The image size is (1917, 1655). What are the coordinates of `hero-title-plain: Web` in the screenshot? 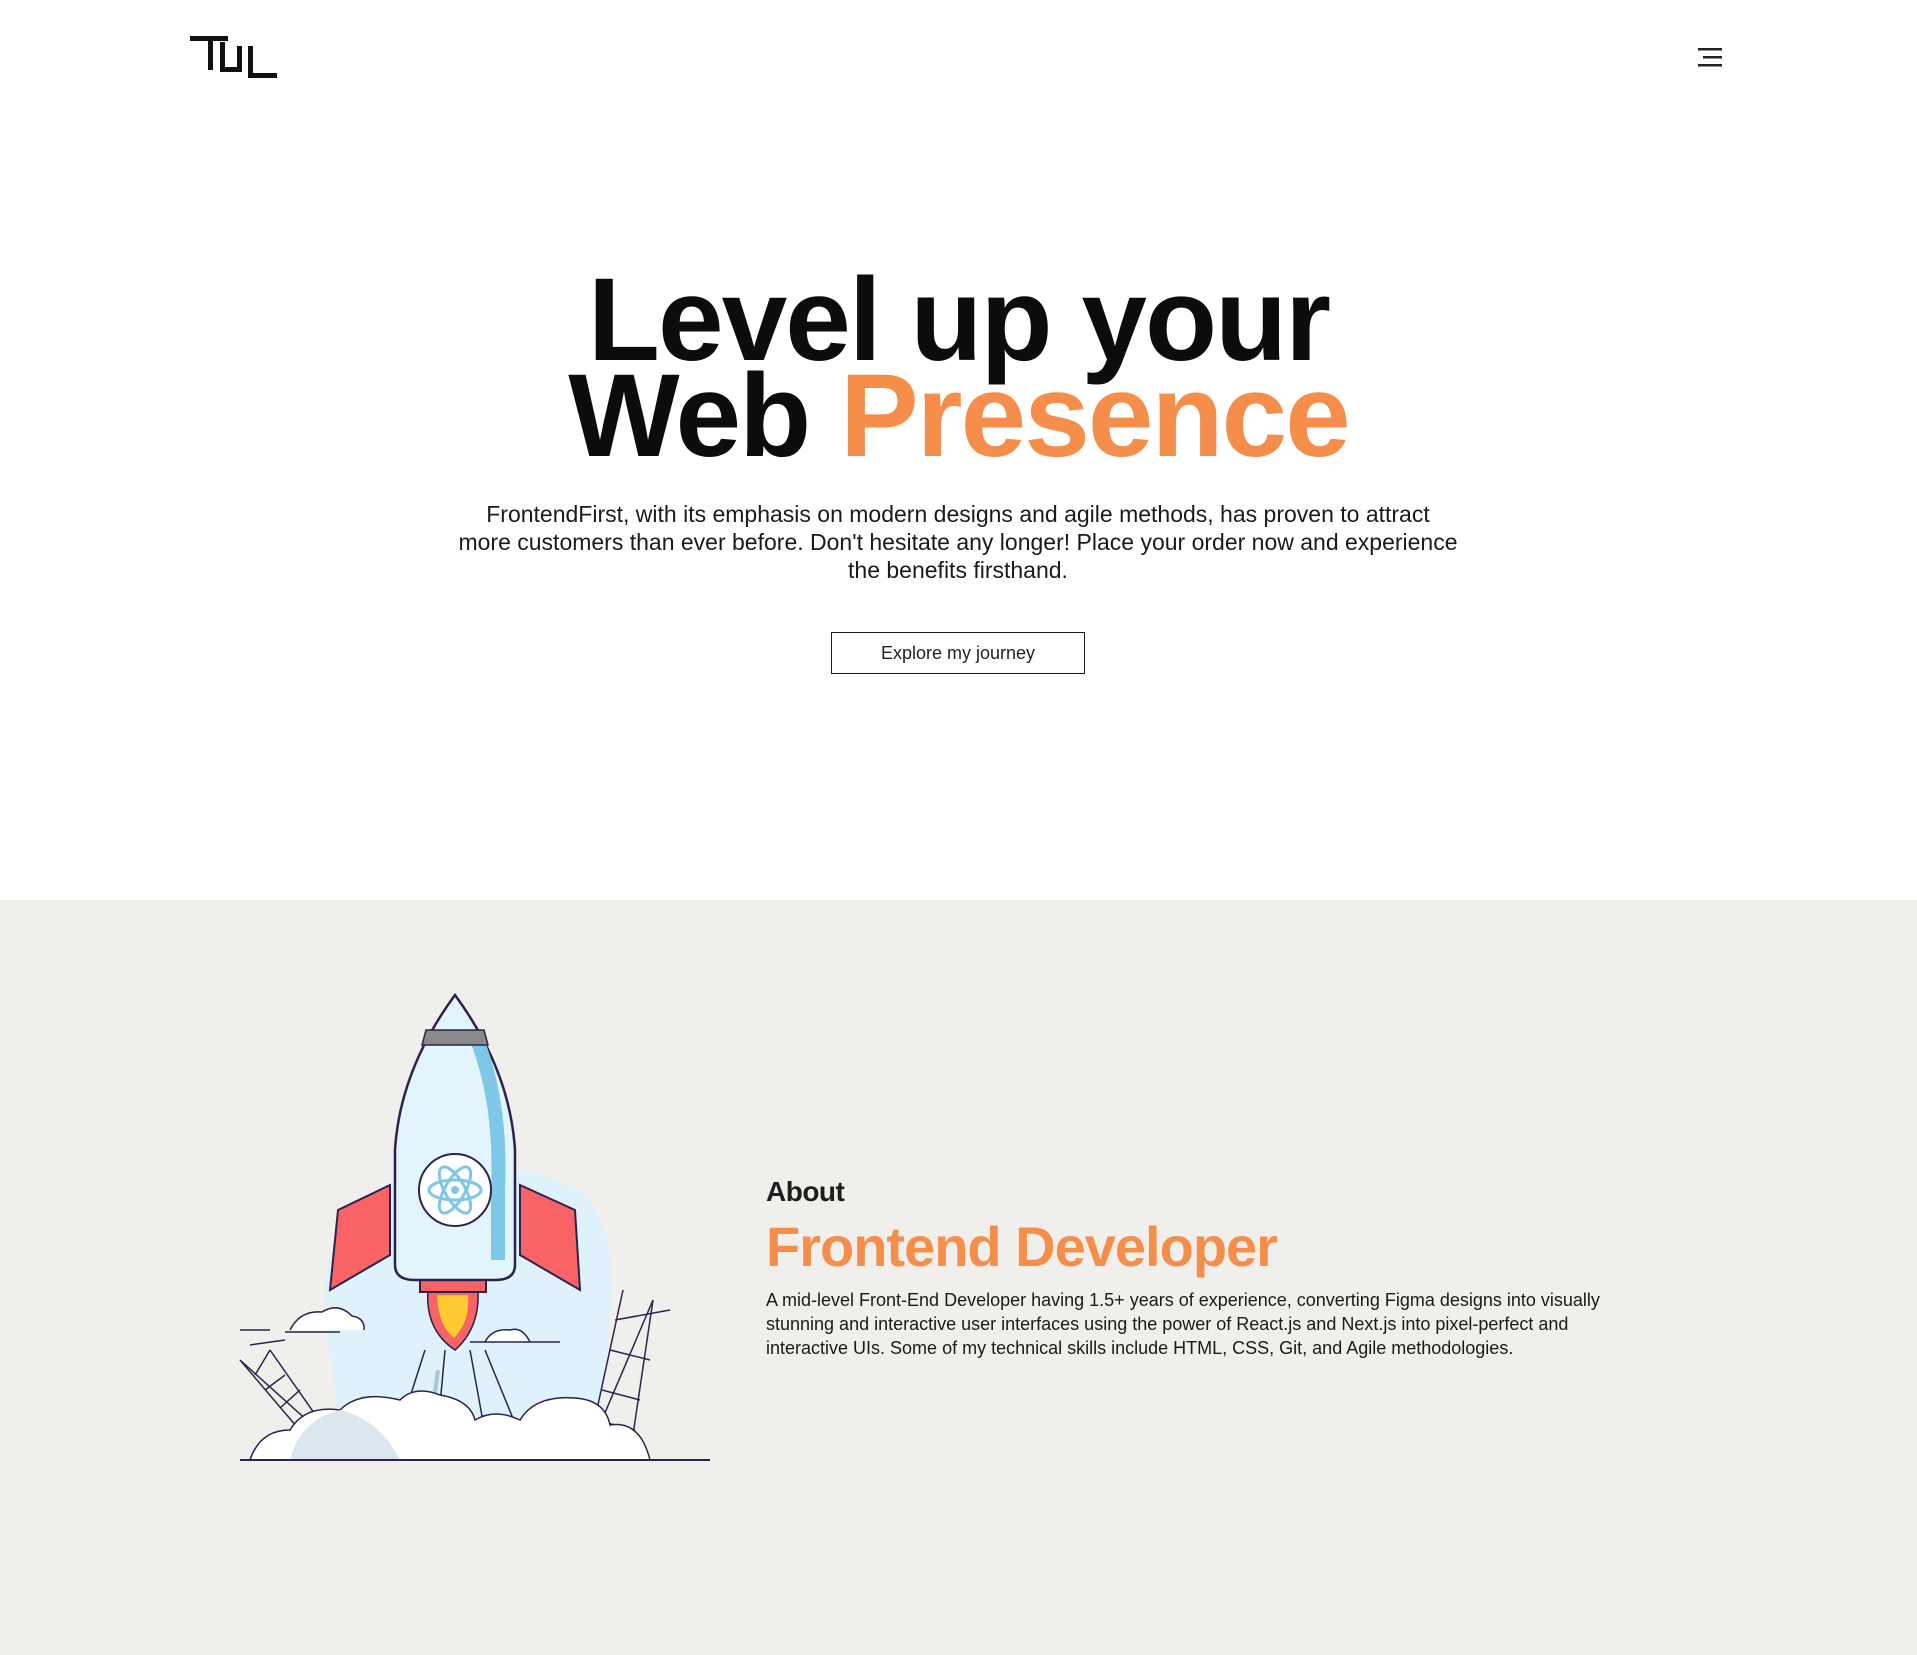 It's located at (689, 416).